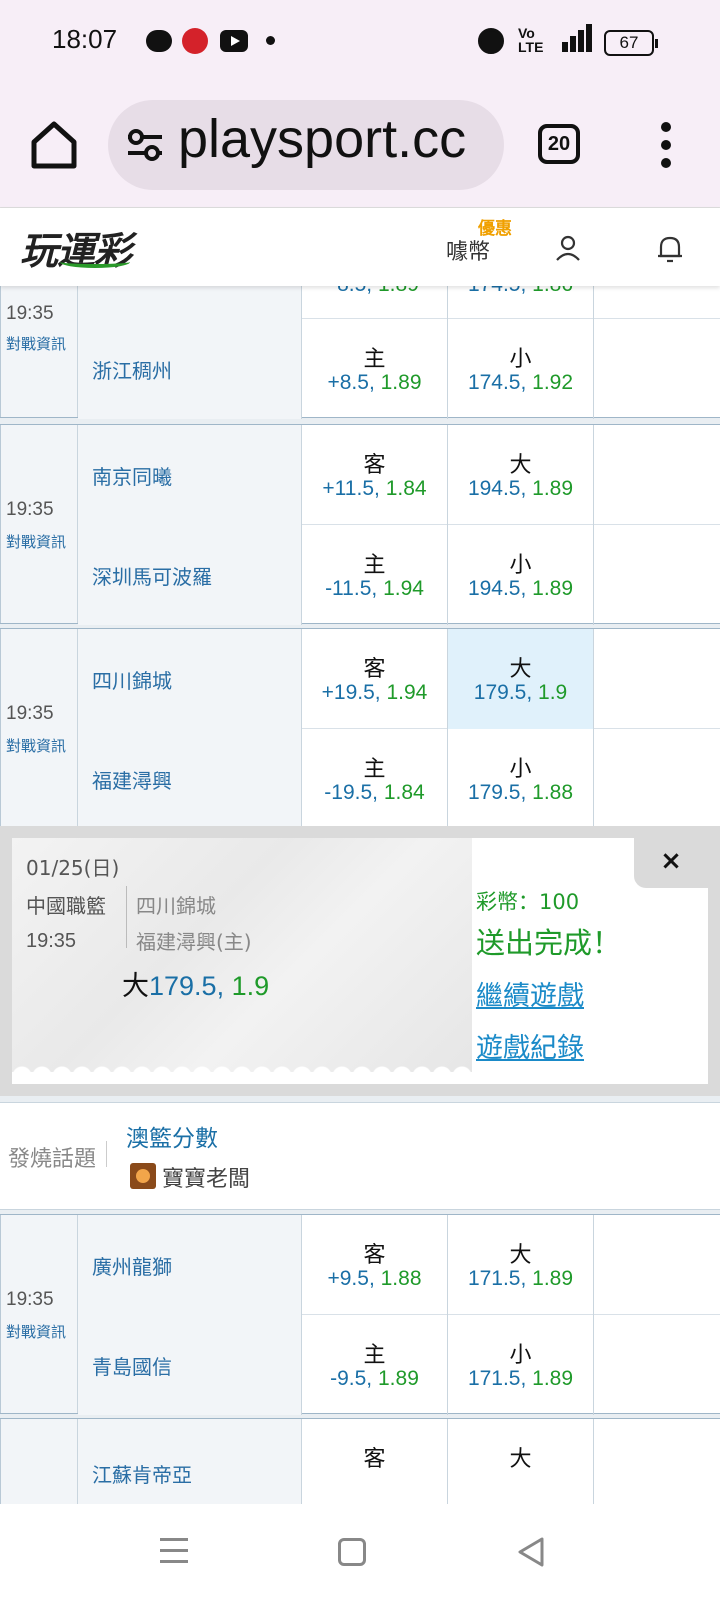 Image resolution: width=720 pixels, height=1604 pixels. What do you see at coordinates (352, 1552) in the screenshot?
I see `home-square-icon` at bounding box center [352, 1552].